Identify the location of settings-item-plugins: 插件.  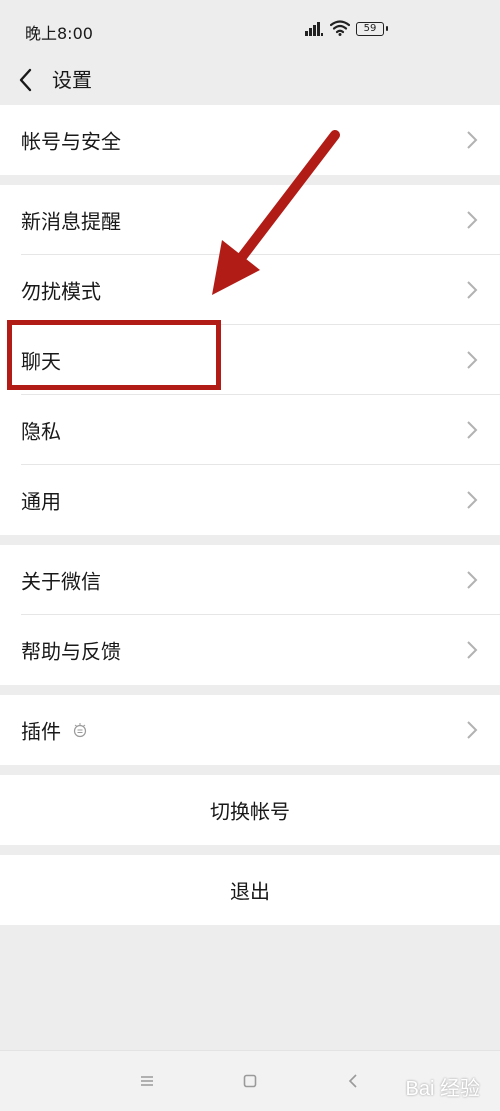
(250, 730).